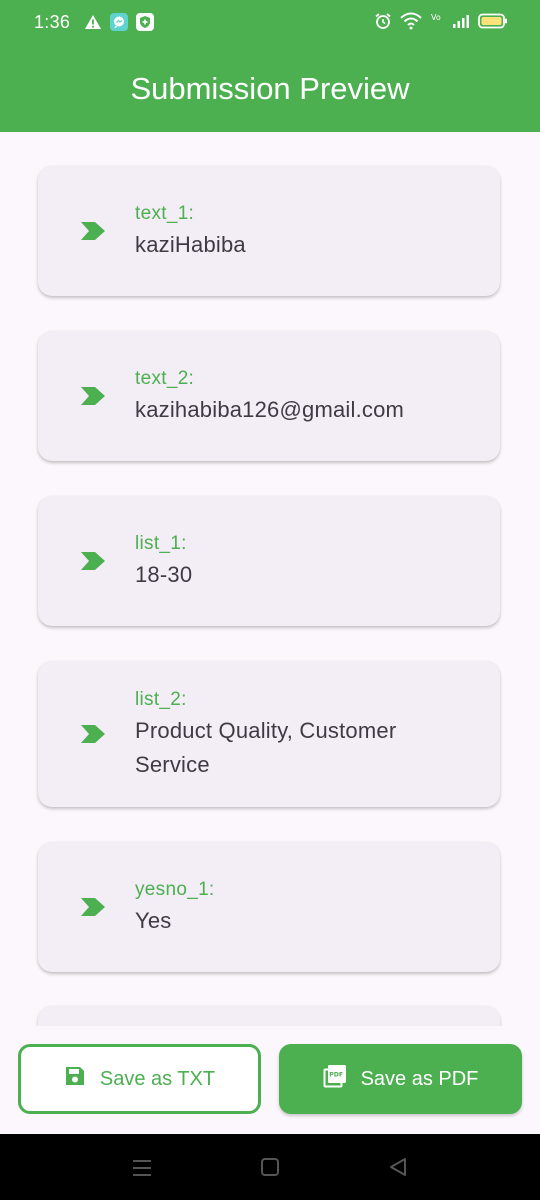  What do you see at coordinates (411, 23) in the screenshot?
I see `wifi-icon` at bounding box center [411, 23].